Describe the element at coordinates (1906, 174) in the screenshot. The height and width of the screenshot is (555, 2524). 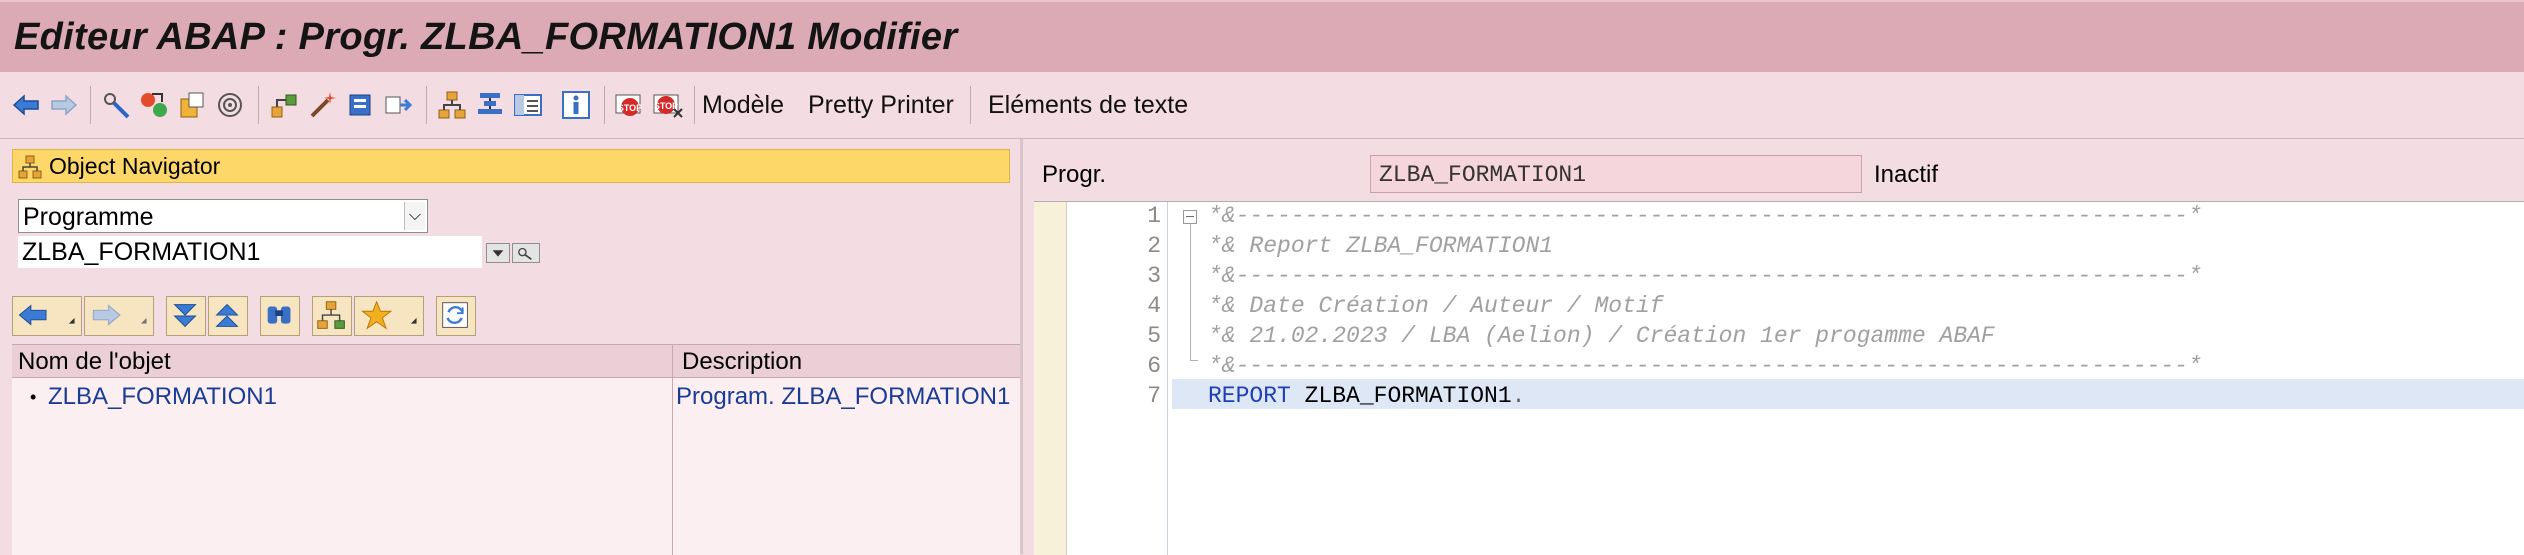
I see `program-status: Inactif` at that location.